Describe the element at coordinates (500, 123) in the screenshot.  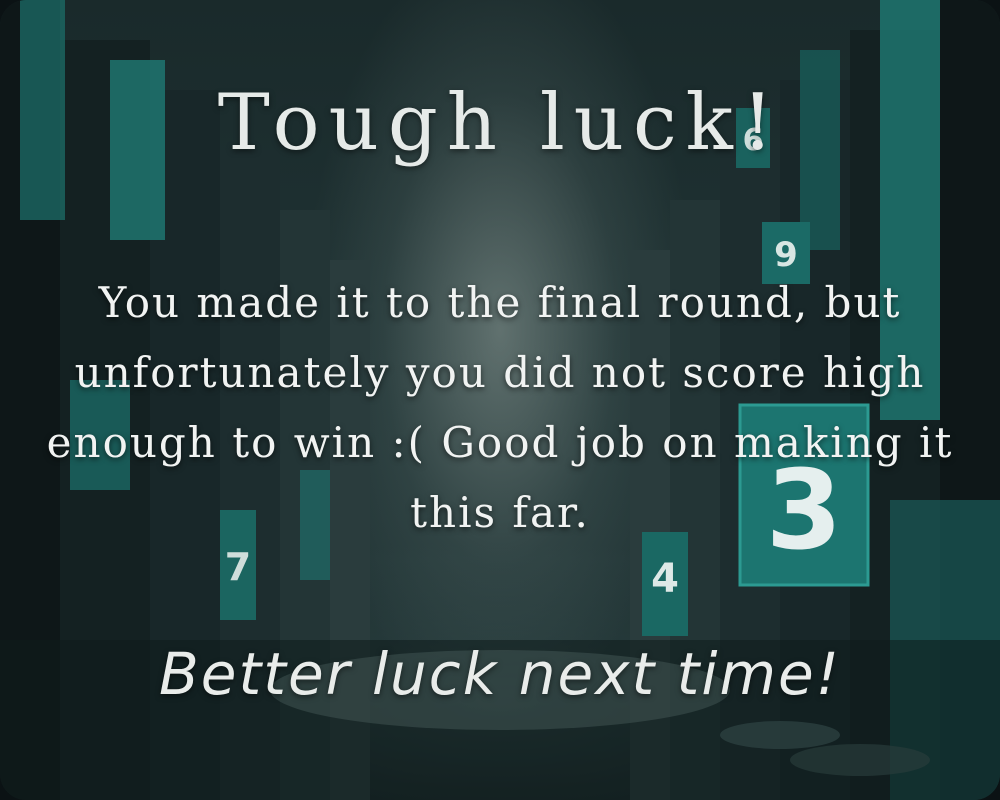
I see `end-screen-title: Tough luck!` at that location.